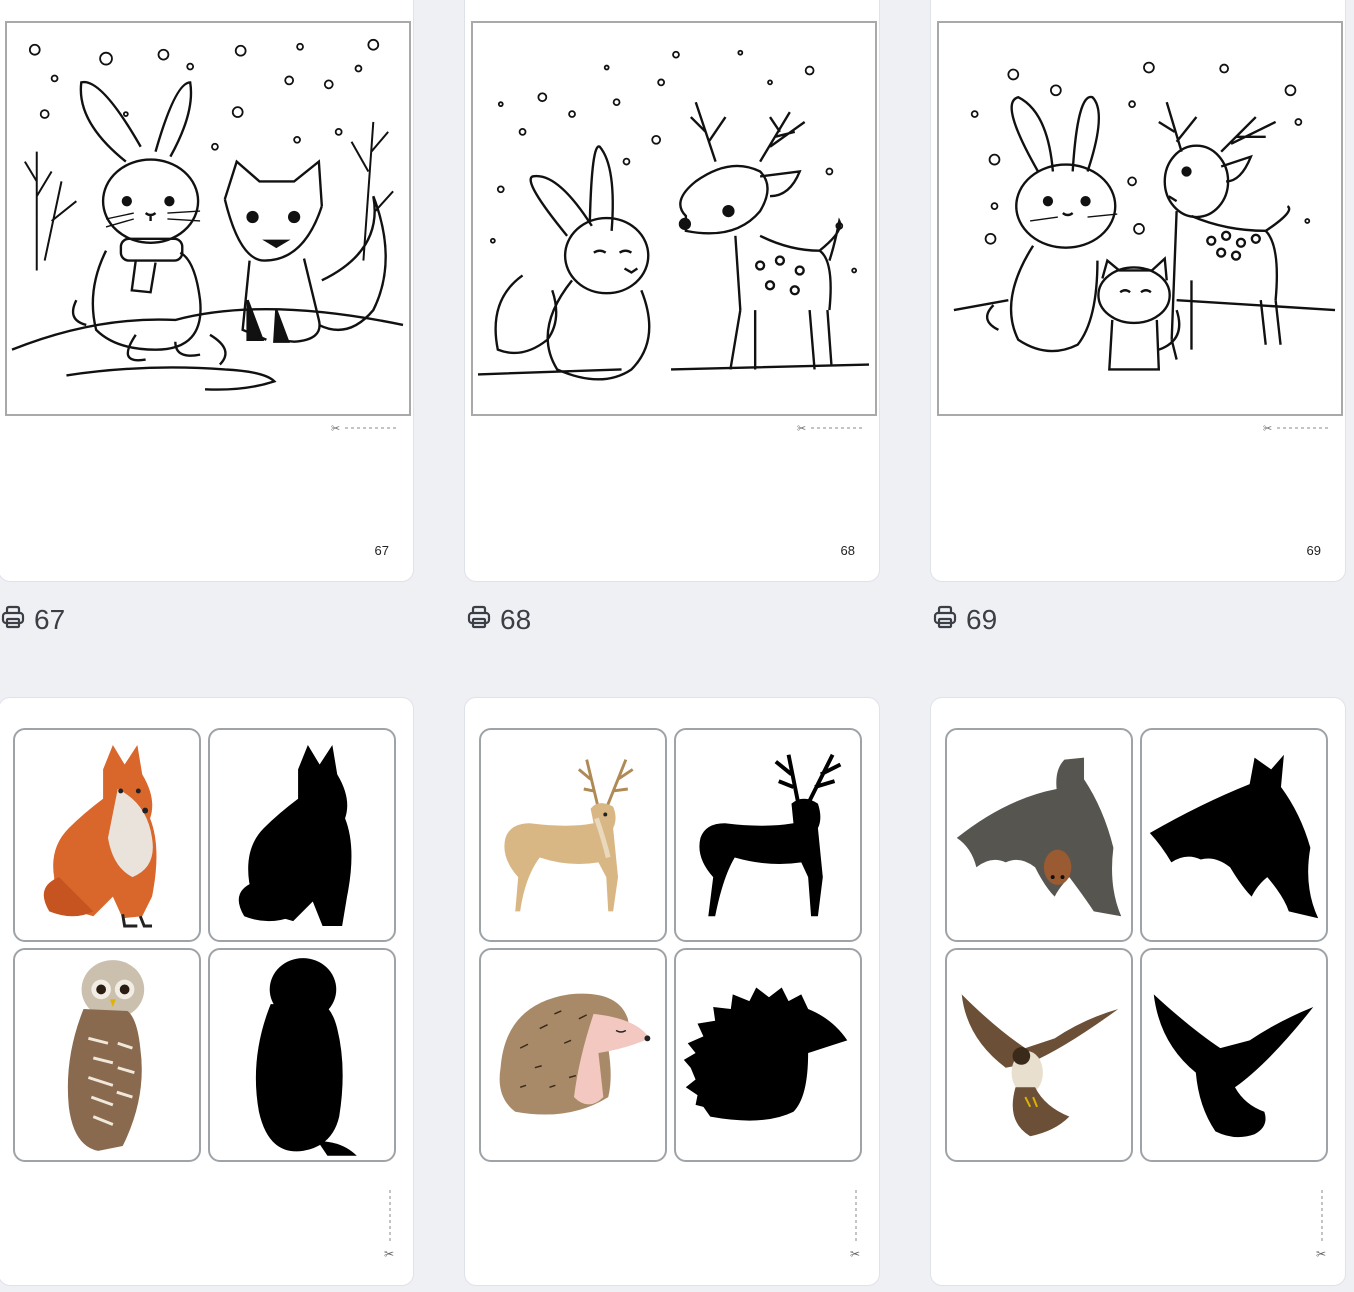 This screenshot has height=1292, width=1354. What do you see at coordinates (674, 218) in the screenshot?
I see `coloring-image-bunny-deer` at bounding box center [674, 218].